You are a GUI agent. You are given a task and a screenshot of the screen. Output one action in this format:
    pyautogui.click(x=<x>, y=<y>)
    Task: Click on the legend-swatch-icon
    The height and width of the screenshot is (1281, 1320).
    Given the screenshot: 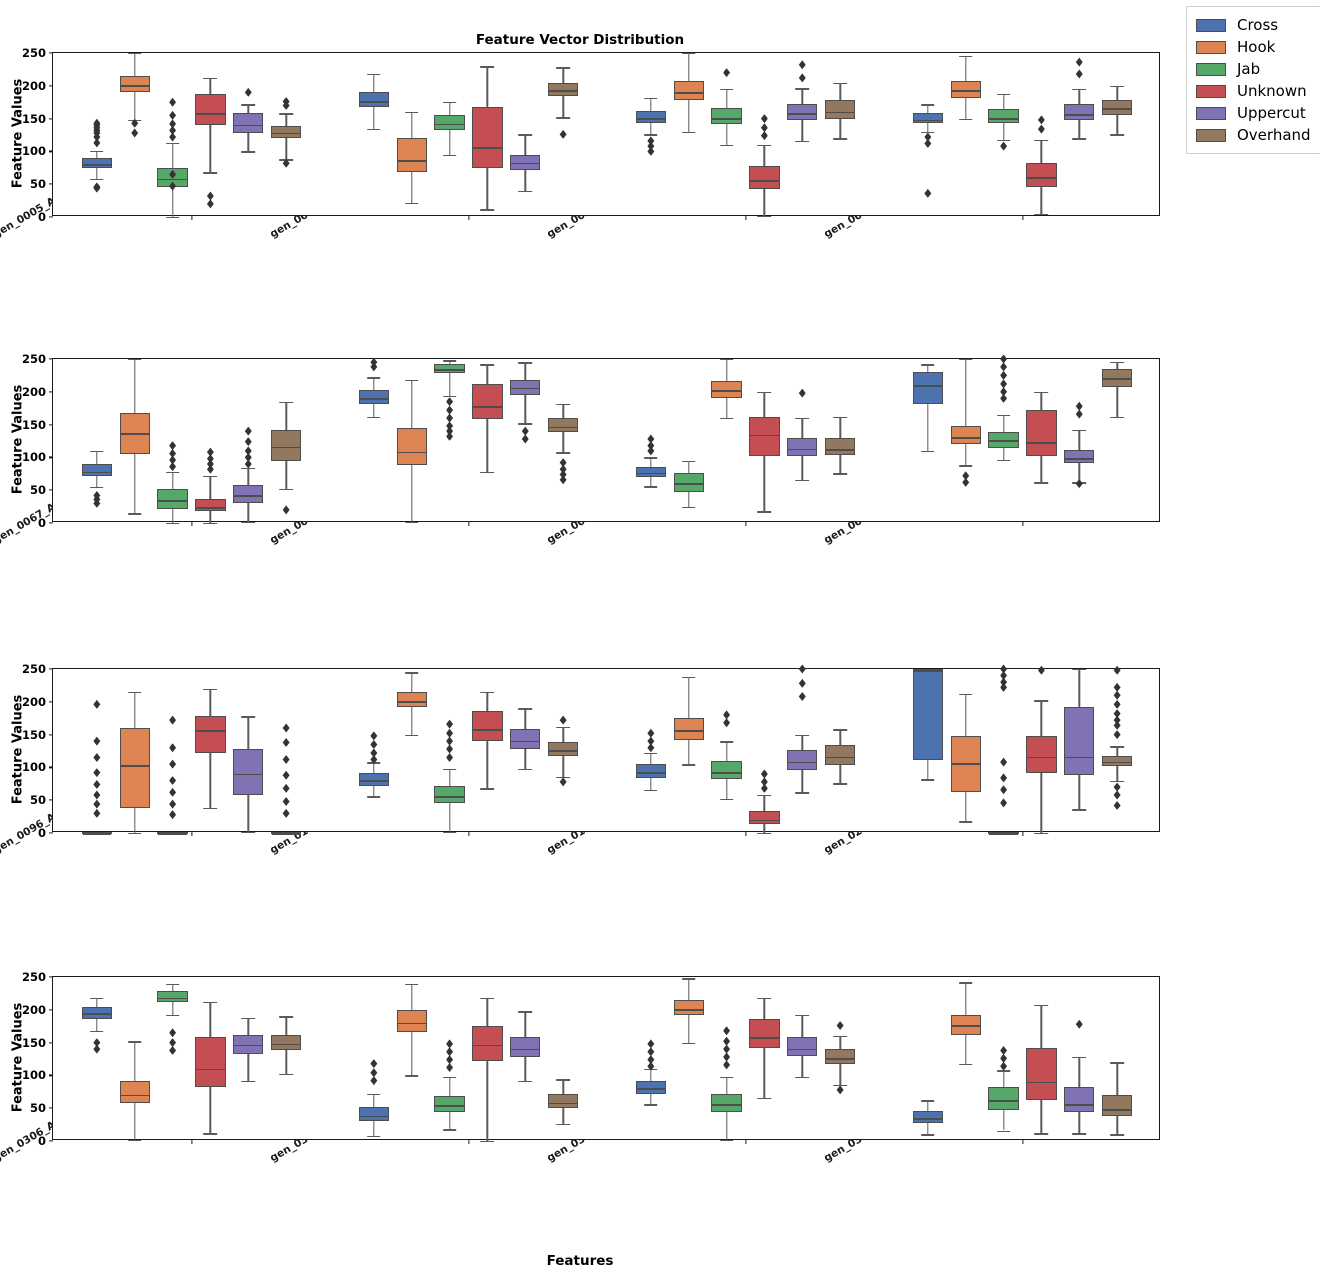 What is the action you would take?
    pyautogui.click(x=1211, y=69)
    